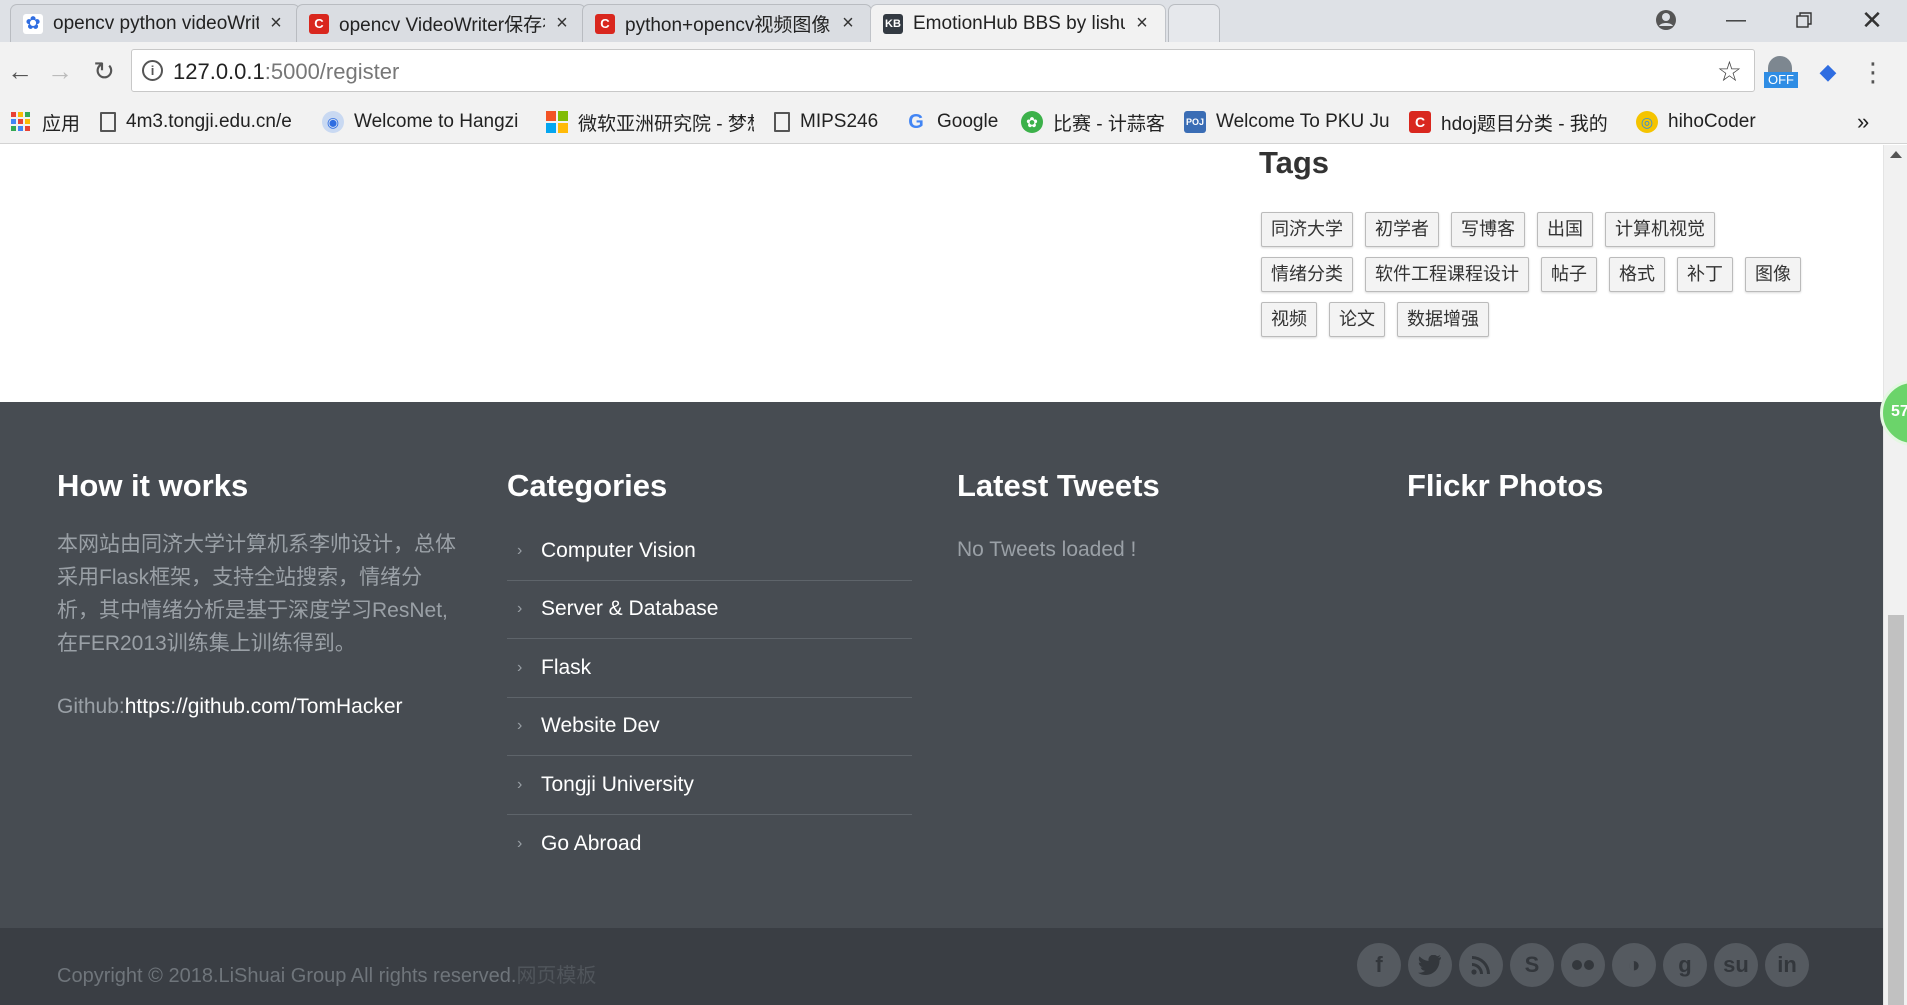  Describe the element at coordinates (1289, 319) in the screenshot. I see `tag-link: 视频` at that location.